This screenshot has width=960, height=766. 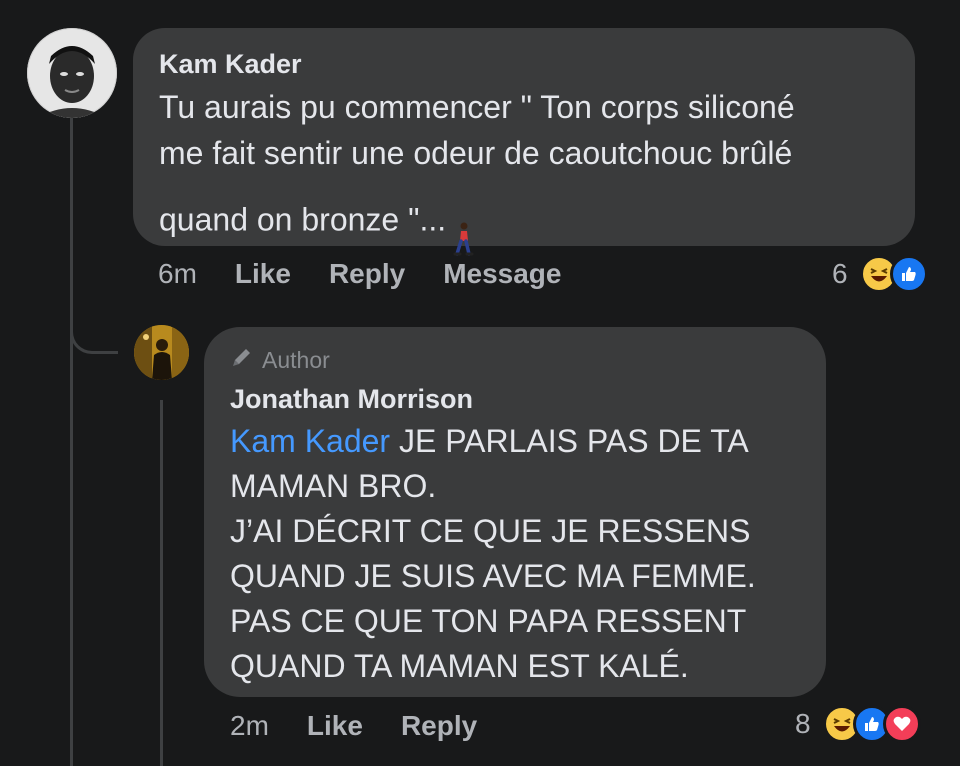 What do you see at coordinates (161, 583) in the screenshot?
I see `reply-thread-line` at bounding box center [161, 583].